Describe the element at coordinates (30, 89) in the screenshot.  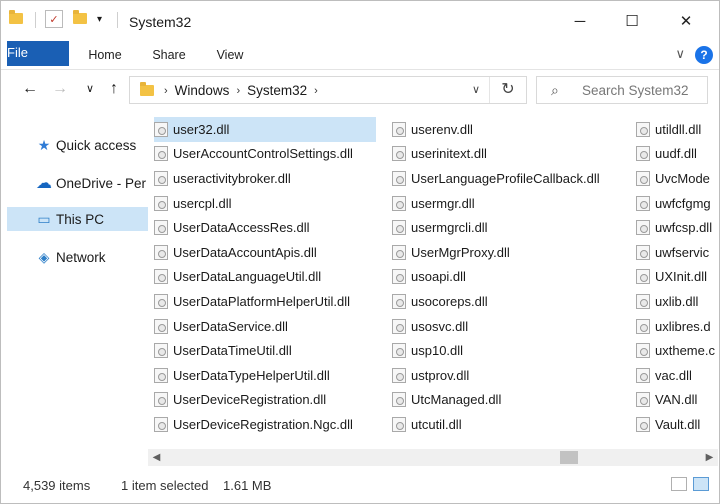
I see `back-arrow-icon: ←` at that location.